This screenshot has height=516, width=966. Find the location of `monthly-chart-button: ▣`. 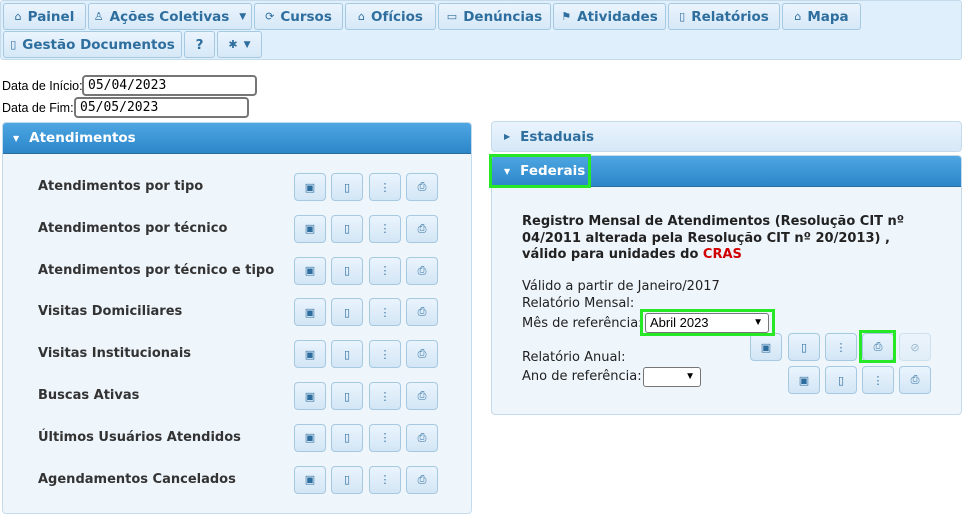

monthly-chart-button: ▣ is located at coordinates (766, 347).